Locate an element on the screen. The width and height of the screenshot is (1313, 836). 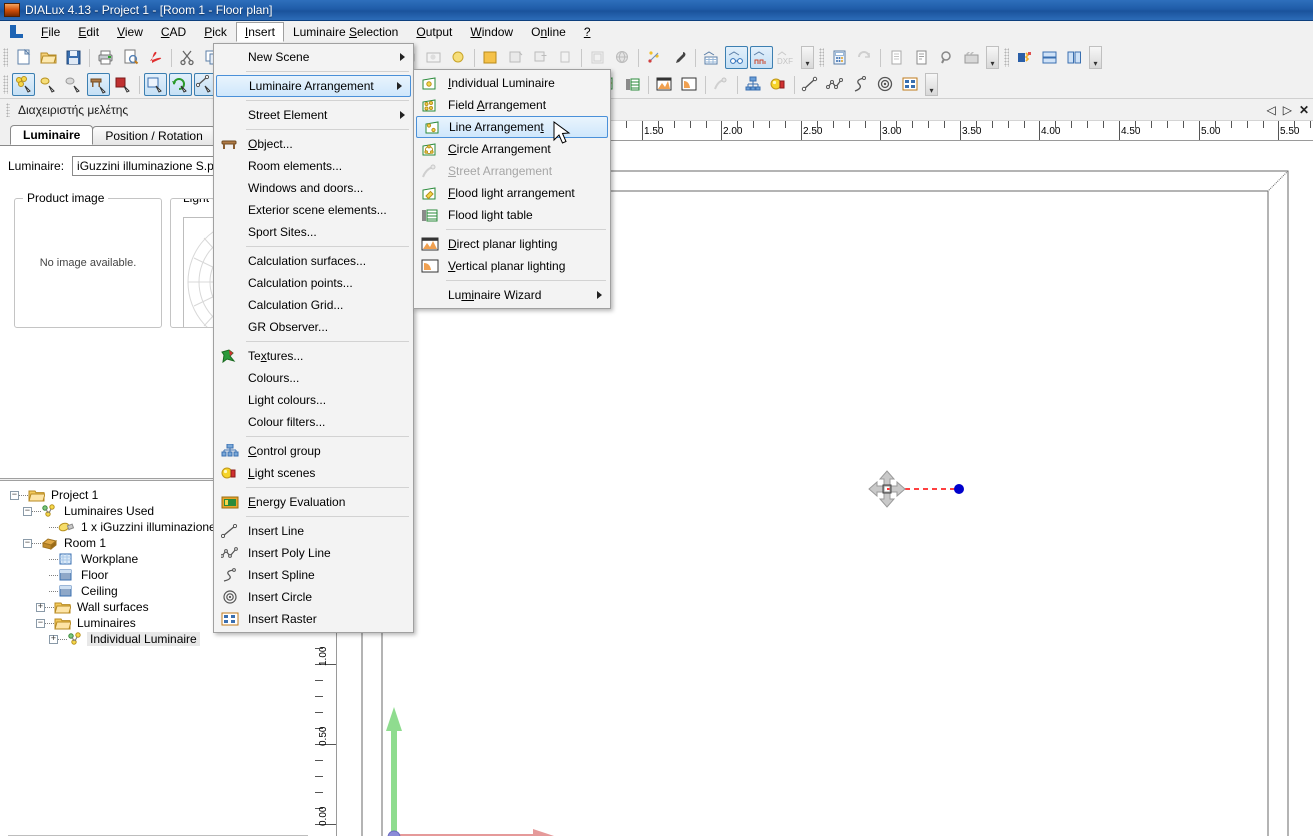
menu-item-new-scene: New Scene is located at coordinates (313, 57).